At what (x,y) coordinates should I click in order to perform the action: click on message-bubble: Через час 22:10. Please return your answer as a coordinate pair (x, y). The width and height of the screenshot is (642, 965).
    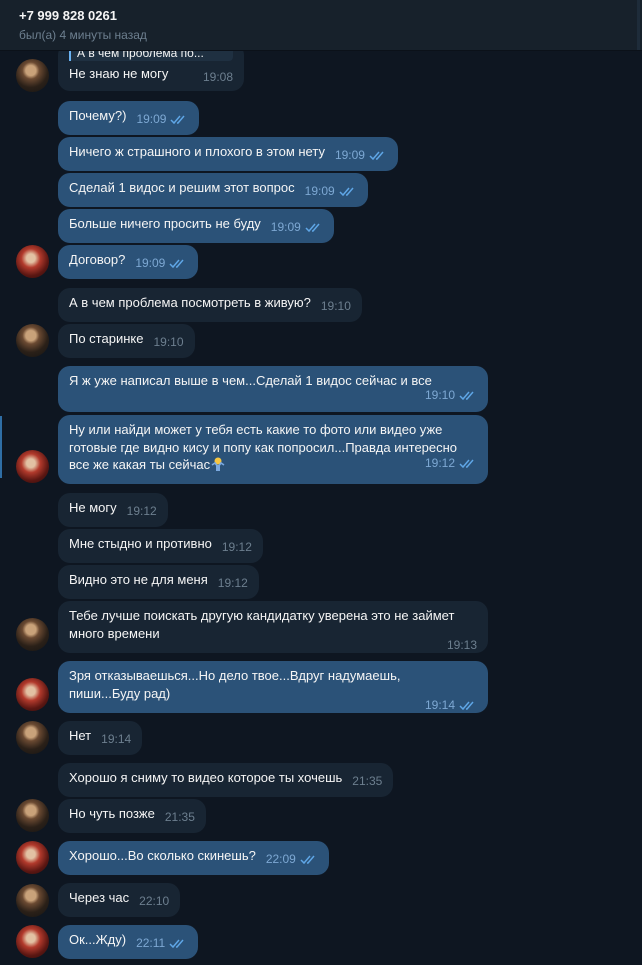
    Looking at the image, I should click on (119, 900).